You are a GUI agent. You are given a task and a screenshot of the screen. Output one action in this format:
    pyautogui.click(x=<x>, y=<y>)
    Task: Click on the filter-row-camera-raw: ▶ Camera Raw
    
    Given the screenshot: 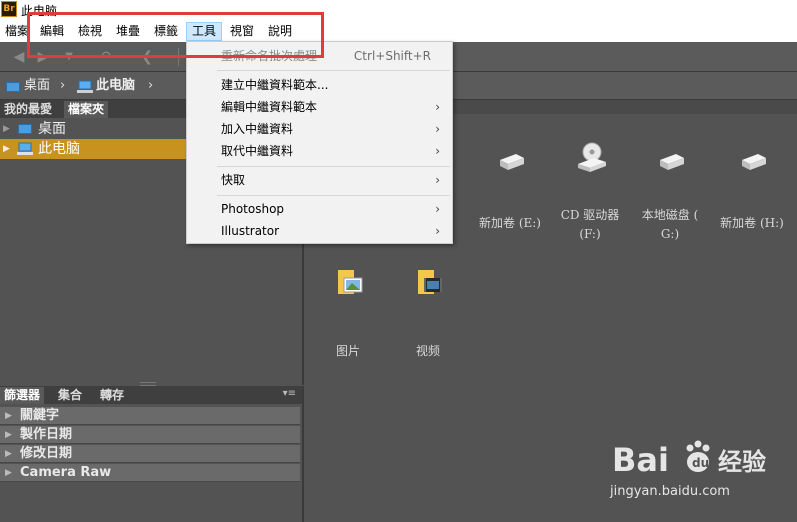 What is the action you would take?
    pyautogui.click(x=150, y=473)
    